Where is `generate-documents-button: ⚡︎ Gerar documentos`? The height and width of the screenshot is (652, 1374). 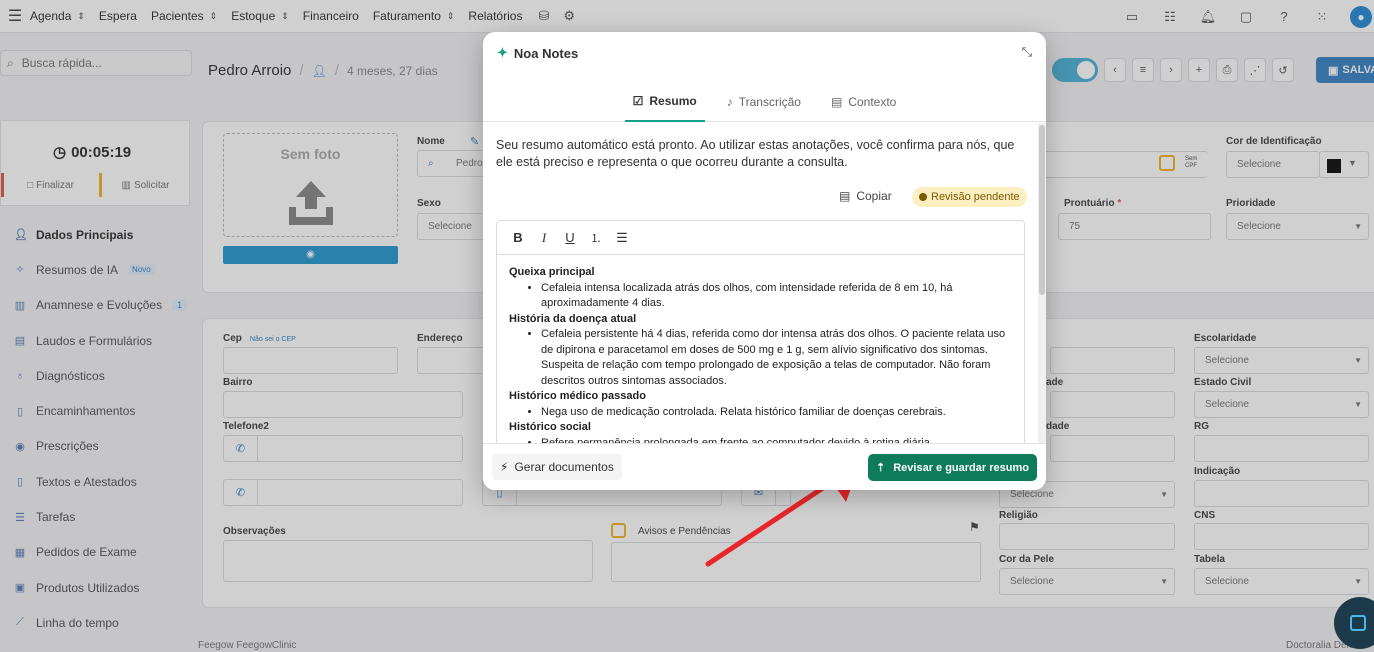 generate-documents-button: ⚡︎ Gerar documentos is located at coordinates (557, 467).